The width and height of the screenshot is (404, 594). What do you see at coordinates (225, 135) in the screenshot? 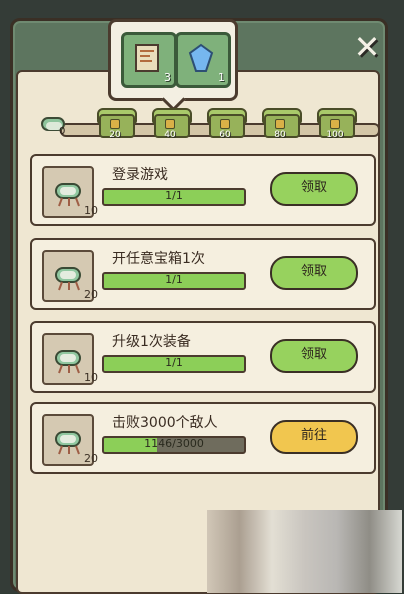
I see `milestone-label: 60` at bounding box center [225, 135].